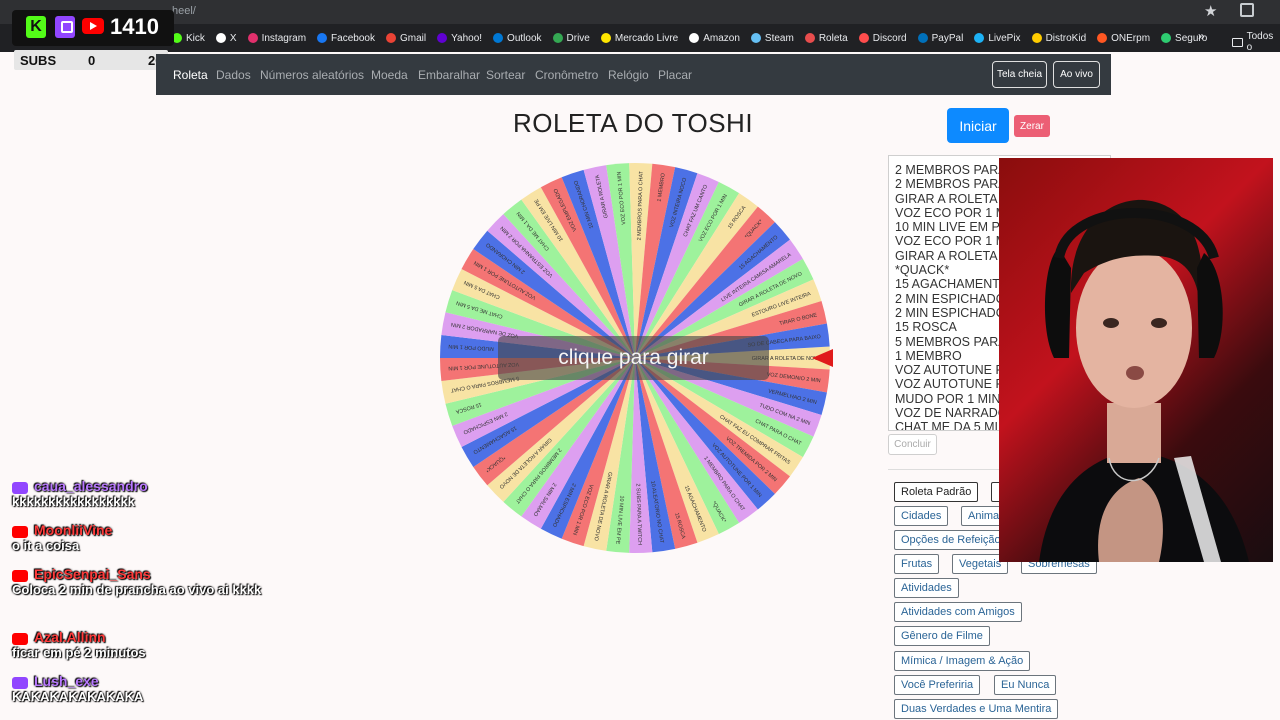 This screenshot has width=1280, height=720. What do you see at coordinates (1066, 38) in the screenshot?
I see `bookmark-label: DistroKid` at bounding box center [1066, 38].